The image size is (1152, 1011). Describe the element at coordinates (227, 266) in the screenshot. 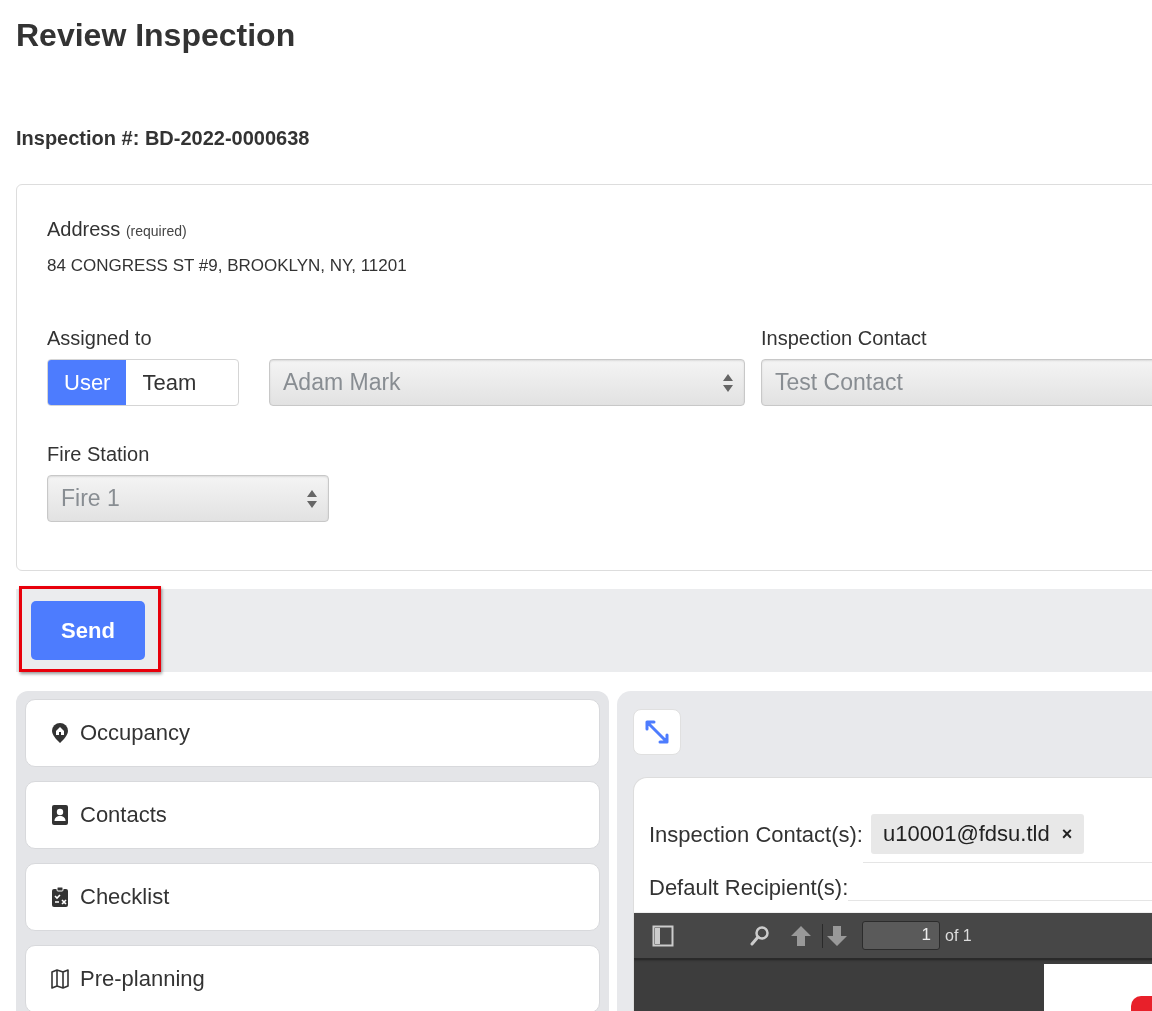

I see `address-value: 84 CONGRESS ST #9, BROOKLYN, NY, 11201` at that location.